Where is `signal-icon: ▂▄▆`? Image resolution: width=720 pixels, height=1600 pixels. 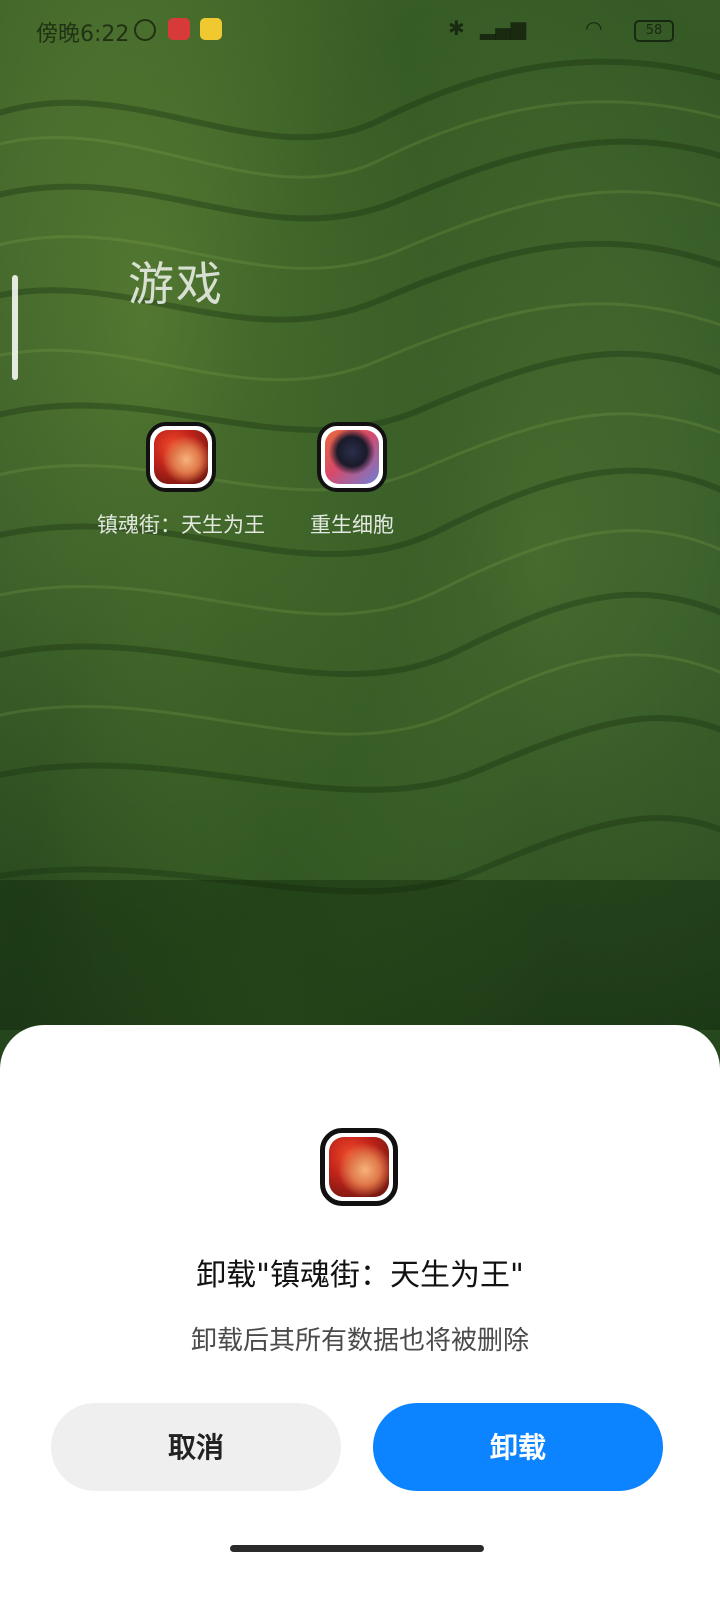
signal-icon: ▂▄▆ is located at coordinates (503, 28).